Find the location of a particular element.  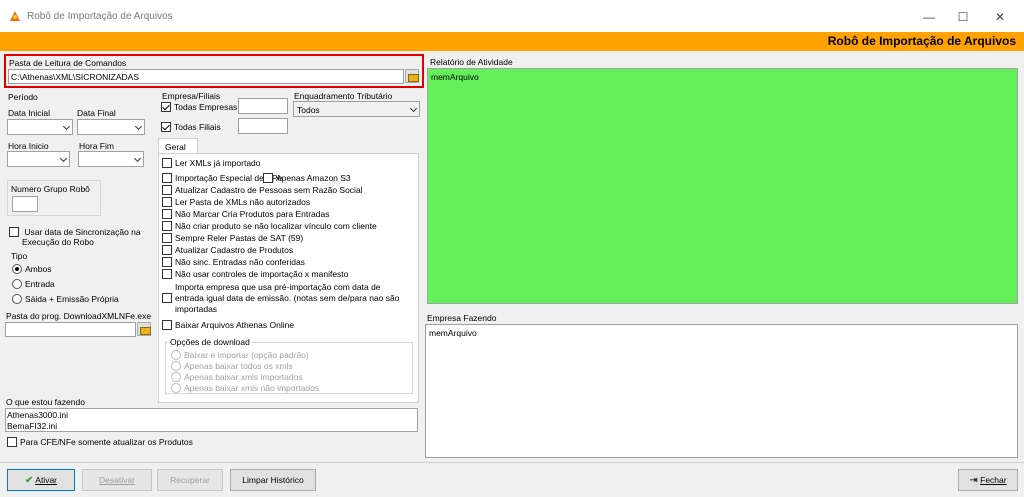

geral-option-label: Sempre Reler Pastas de SAT (59) is located at coordinates (239, 237).